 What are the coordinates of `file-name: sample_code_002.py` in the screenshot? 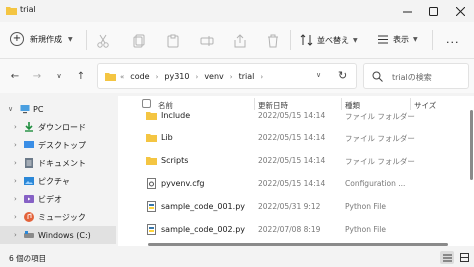 It's located at (203, 229).